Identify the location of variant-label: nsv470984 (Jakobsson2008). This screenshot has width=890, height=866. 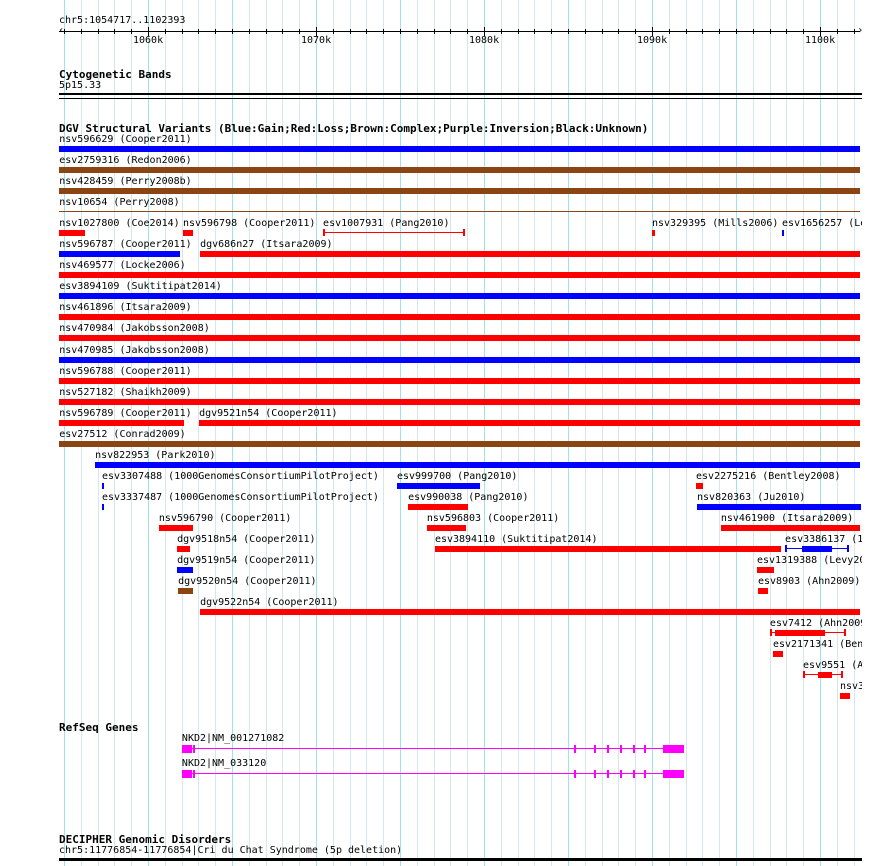
(134, 328).